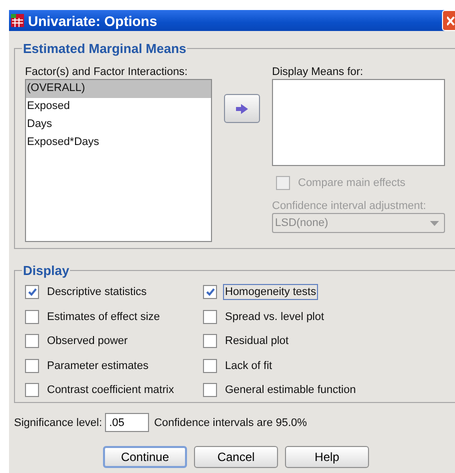 The width and height of the screenshot is (455, 473). I want to click on dialog-button: Cancel, so click(236, 457).